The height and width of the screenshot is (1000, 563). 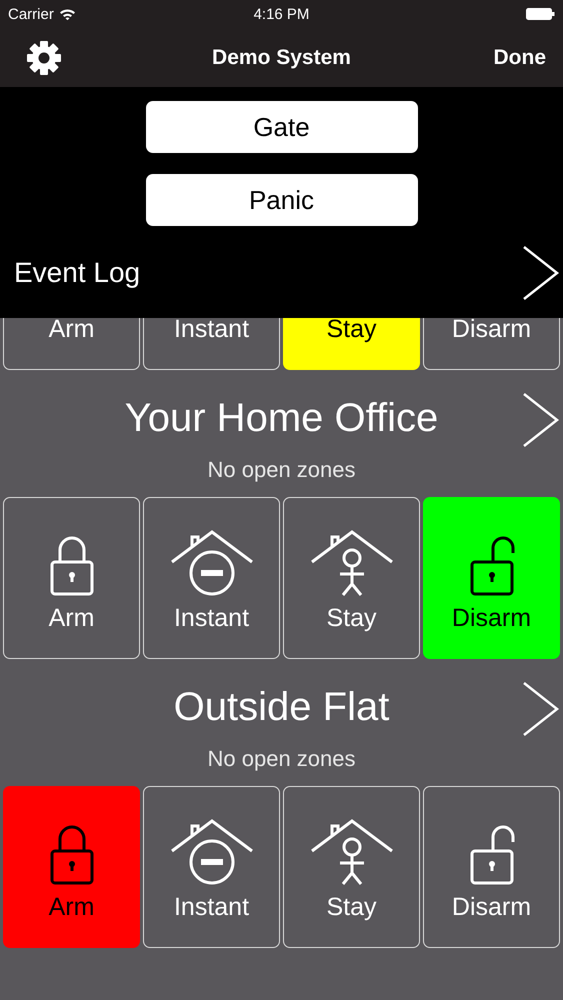 What do you see at coordinates (520, 58) in the screenshot?
I see `done-button: Done` at bounding box center [520, 58].